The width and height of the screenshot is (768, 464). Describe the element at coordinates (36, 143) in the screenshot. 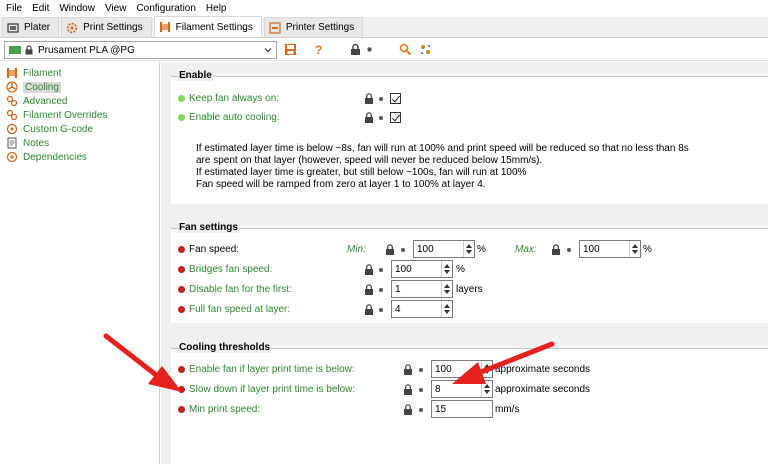

I see `sidebar-item-label: Notes` at that location.